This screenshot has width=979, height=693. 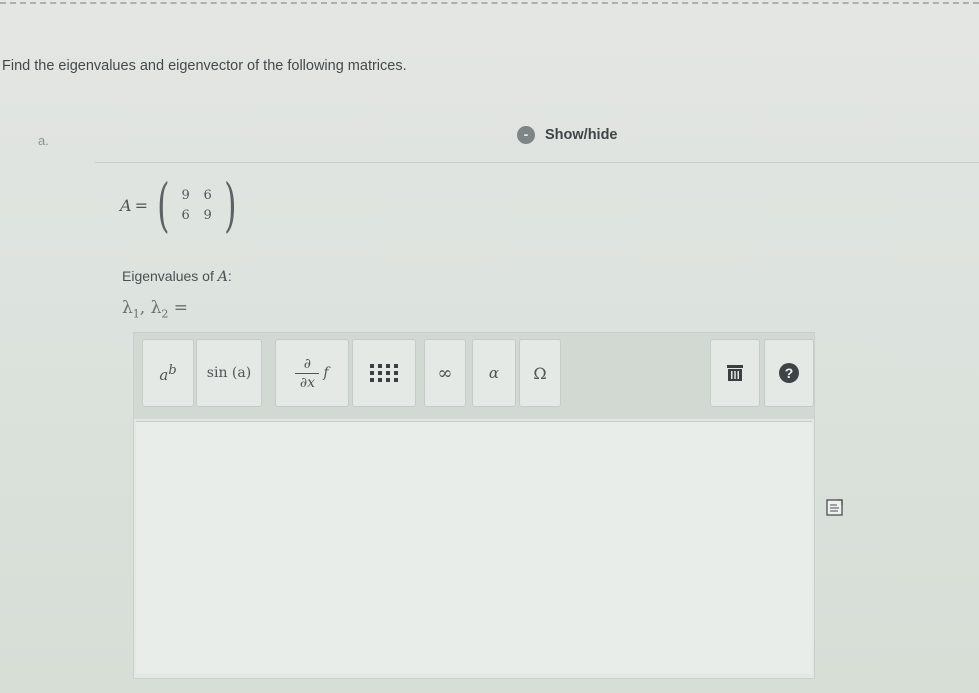 I want to click on lambda-1: λ, so click(x=127, y=308).